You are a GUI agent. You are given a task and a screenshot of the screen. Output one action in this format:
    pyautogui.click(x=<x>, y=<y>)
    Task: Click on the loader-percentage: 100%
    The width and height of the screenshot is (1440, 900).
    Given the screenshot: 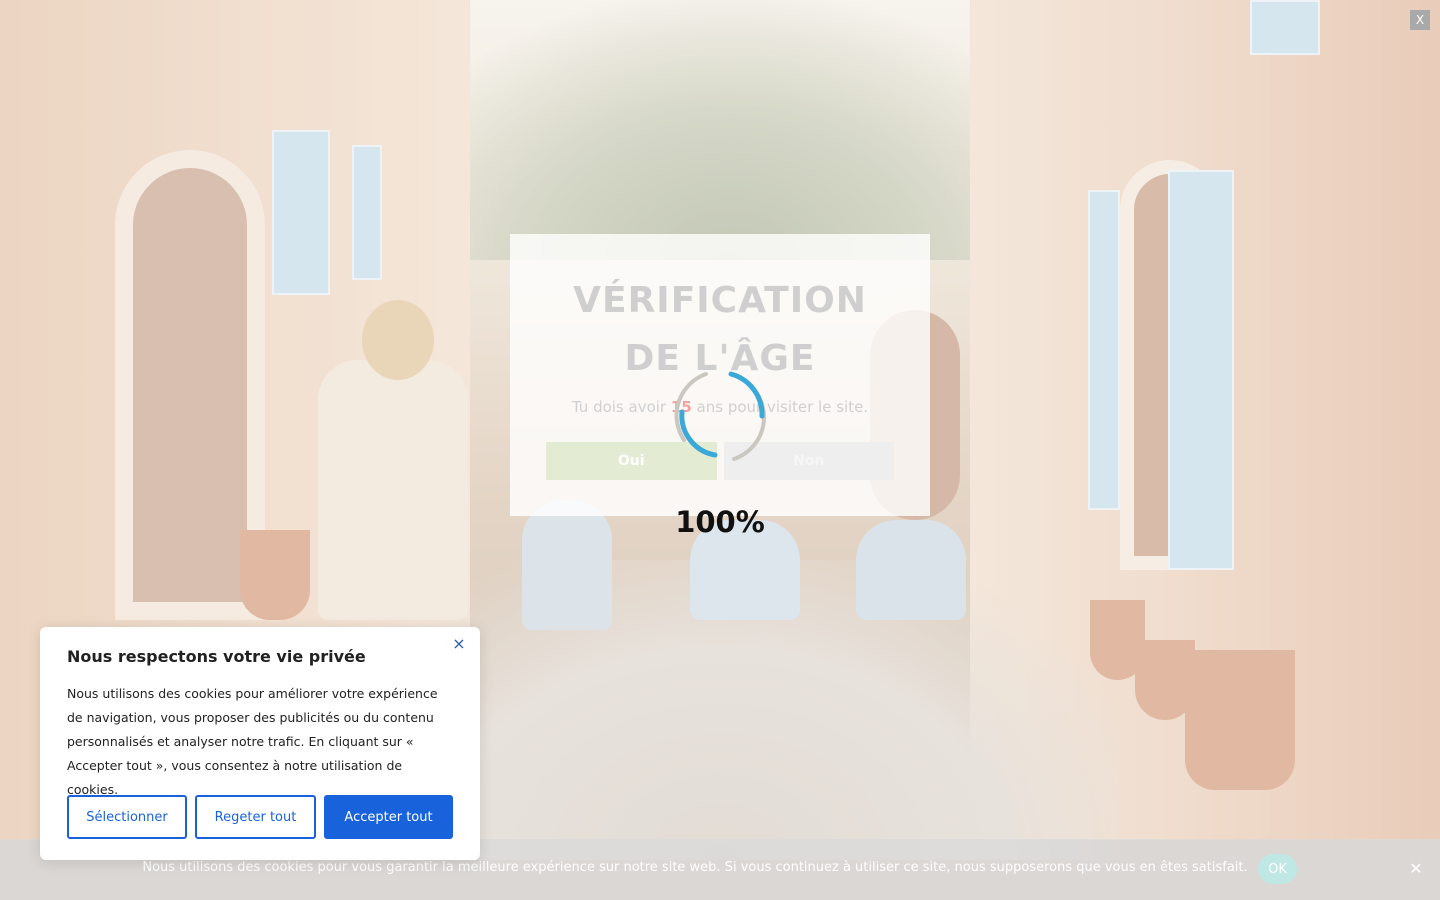 What is the action you would take?
    pyautogui.click(x=720, y=522)
    